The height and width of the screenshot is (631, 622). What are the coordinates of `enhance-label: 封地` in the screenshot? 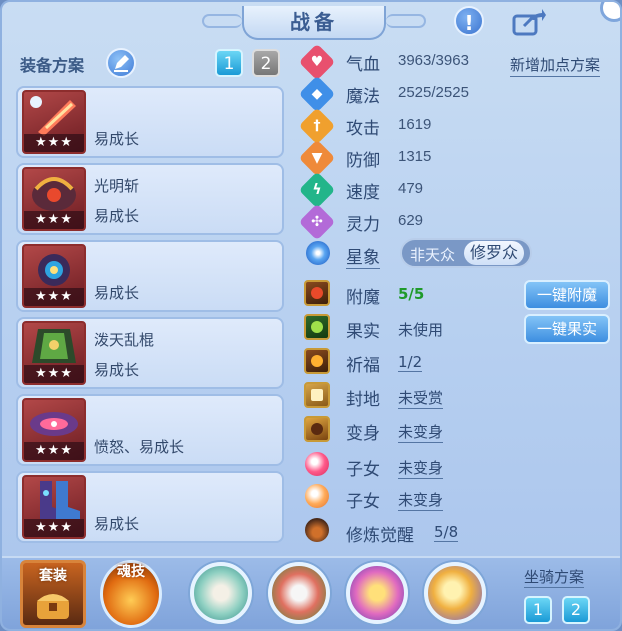 It's located at (363, 400).